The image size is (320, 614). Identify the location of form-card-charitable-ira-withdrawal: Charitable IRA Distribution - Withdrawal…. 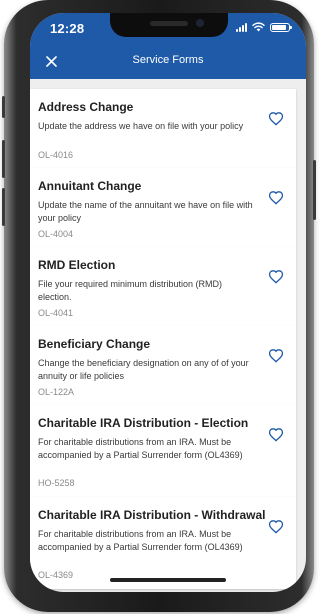
(163, 543).